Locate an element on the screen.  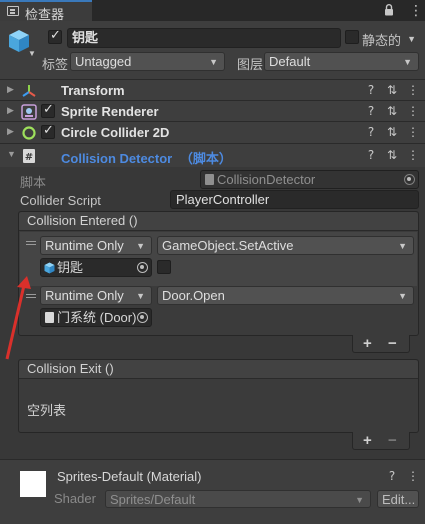
tag-label: 标签 is located at coordinates (55, 64).